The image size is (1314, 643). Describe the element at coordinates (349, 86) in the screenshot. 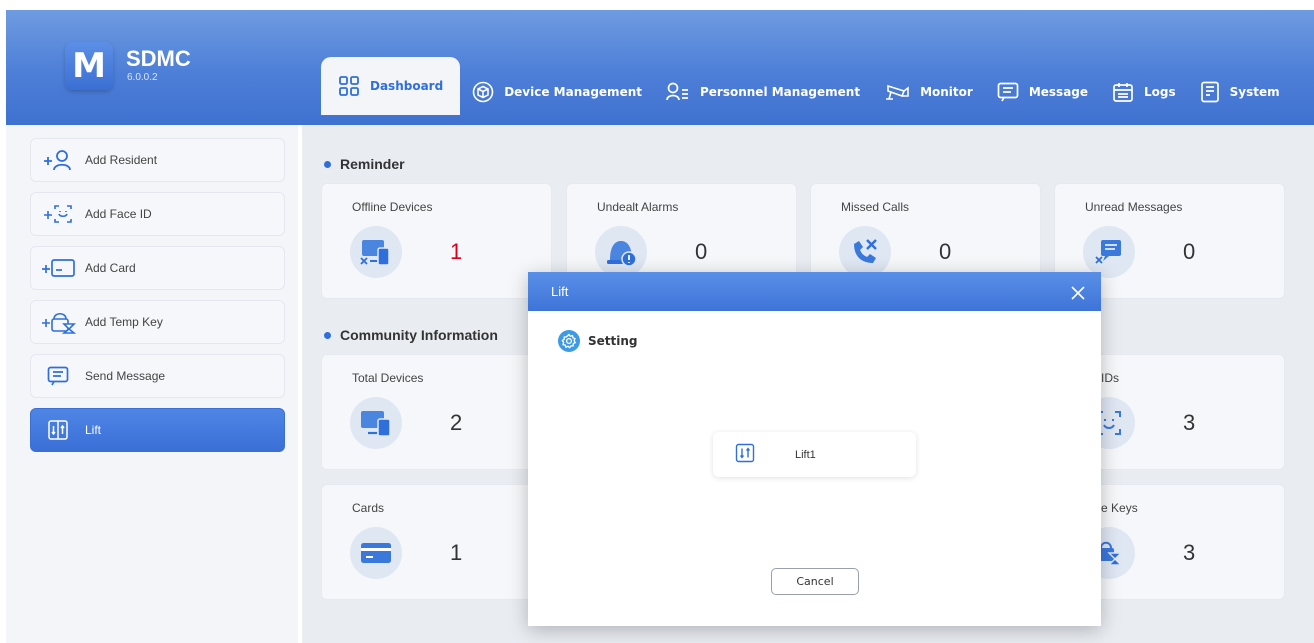

I see `dashboard-grid-icon` at that location.